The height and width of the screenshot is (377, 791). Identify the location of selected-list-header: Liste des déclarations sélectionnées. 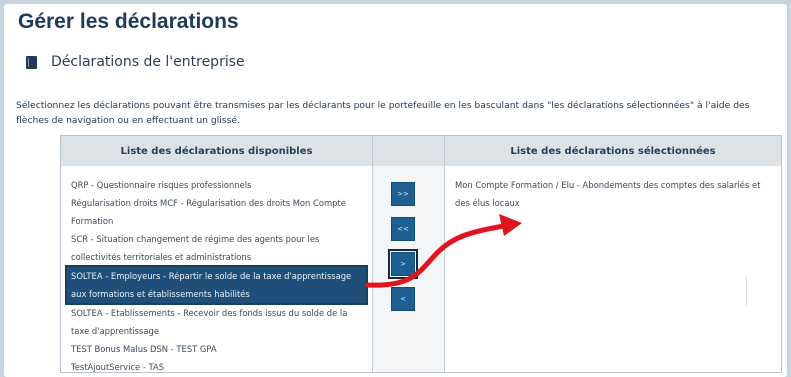
(612, 151).